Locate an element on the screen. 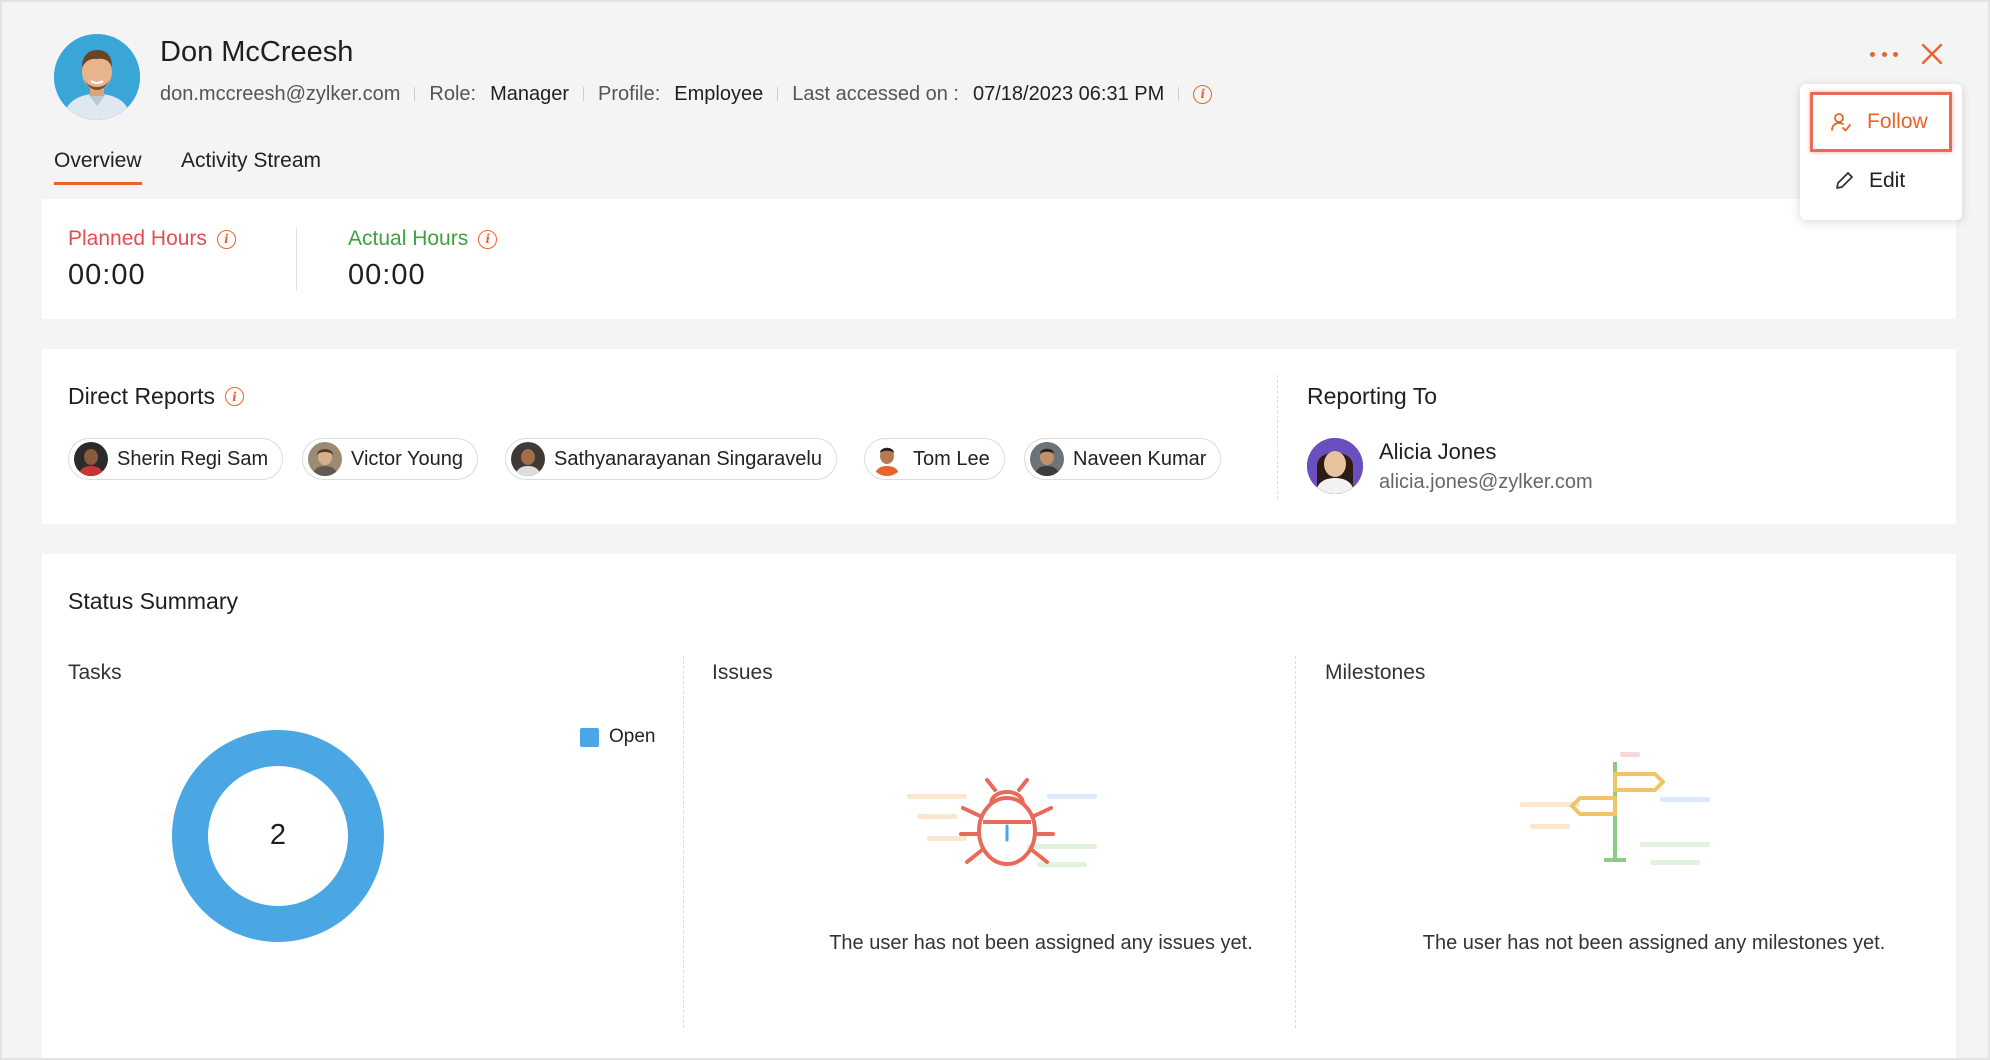 The width and height of the screenshot is (1990, 1060). direct-report-name: Tom Lee is located at coordinates (951, 458).